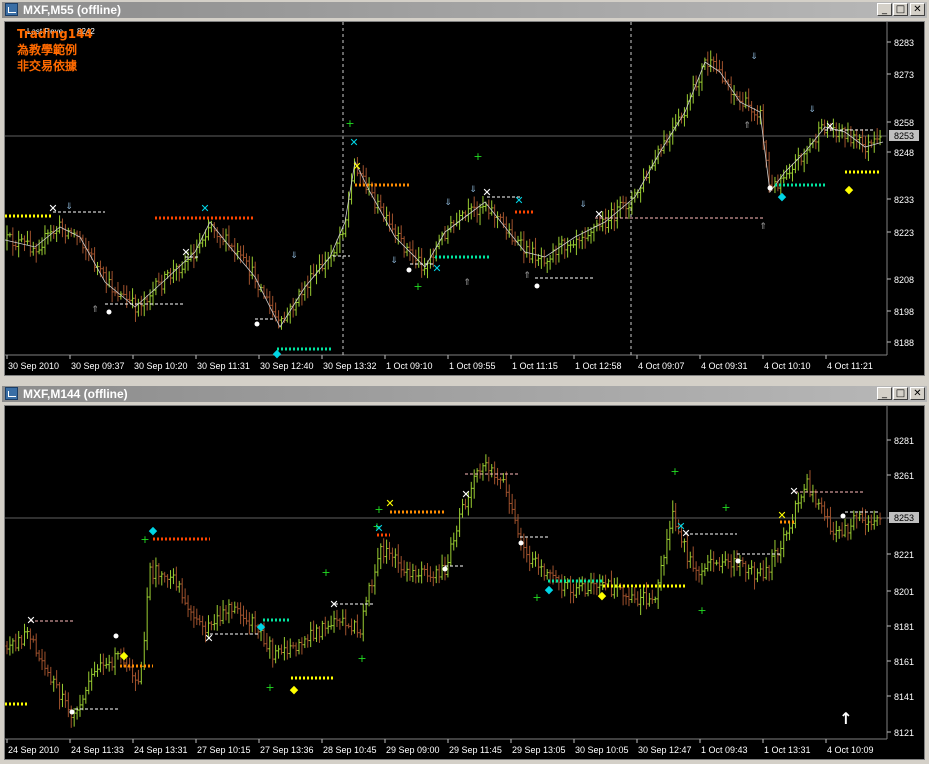 The image size is (929, 764). What do you see at coordinates (904, 476) in the screenshot?
I see `price-tick-label: 8261` at bounding box center [904, 476].